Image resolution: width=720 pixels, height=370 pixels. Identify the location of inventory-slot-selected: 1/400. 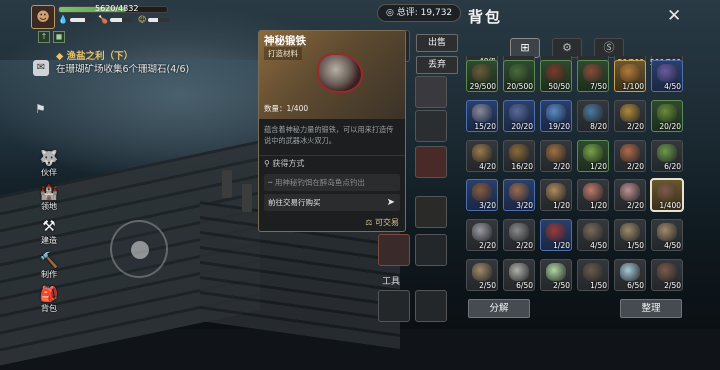
(667, 195).